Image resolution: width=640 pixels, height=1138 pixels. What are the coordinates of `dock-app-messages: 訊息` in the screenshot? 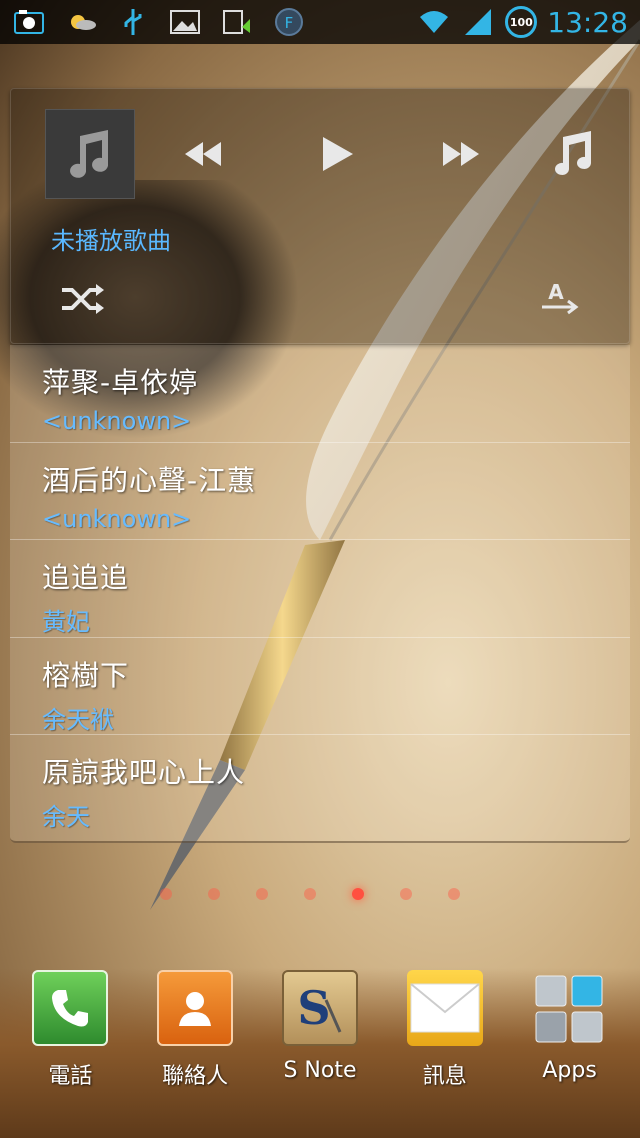 It's located at (445, 1035).